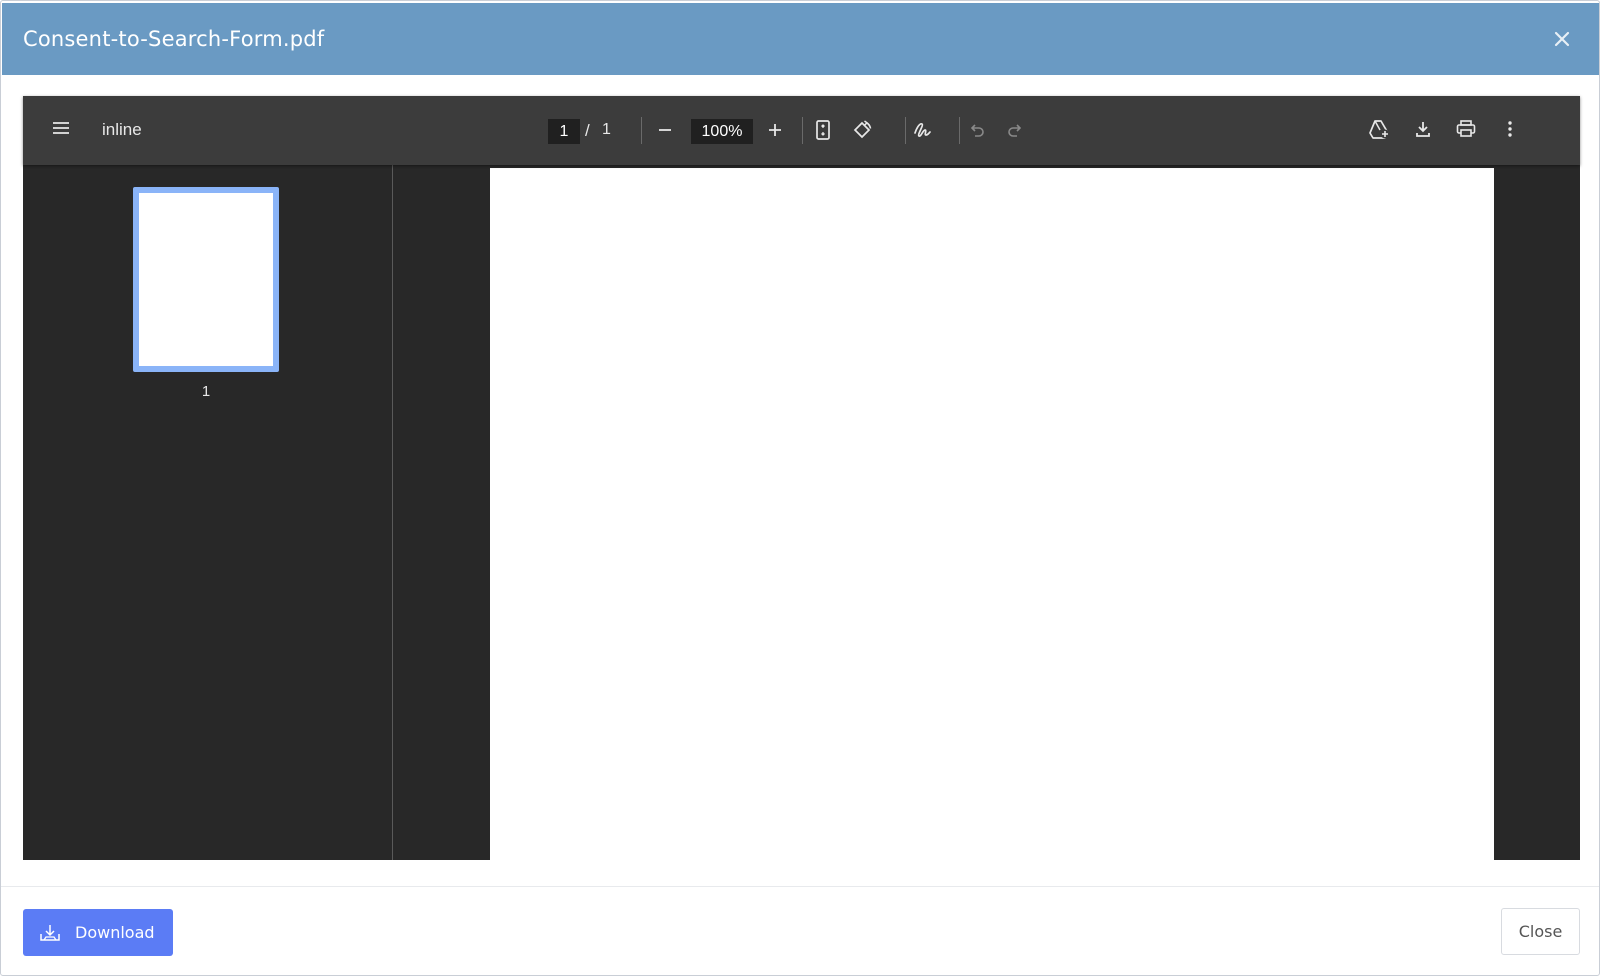  I want to click on menu-icon, so click(61, 128).